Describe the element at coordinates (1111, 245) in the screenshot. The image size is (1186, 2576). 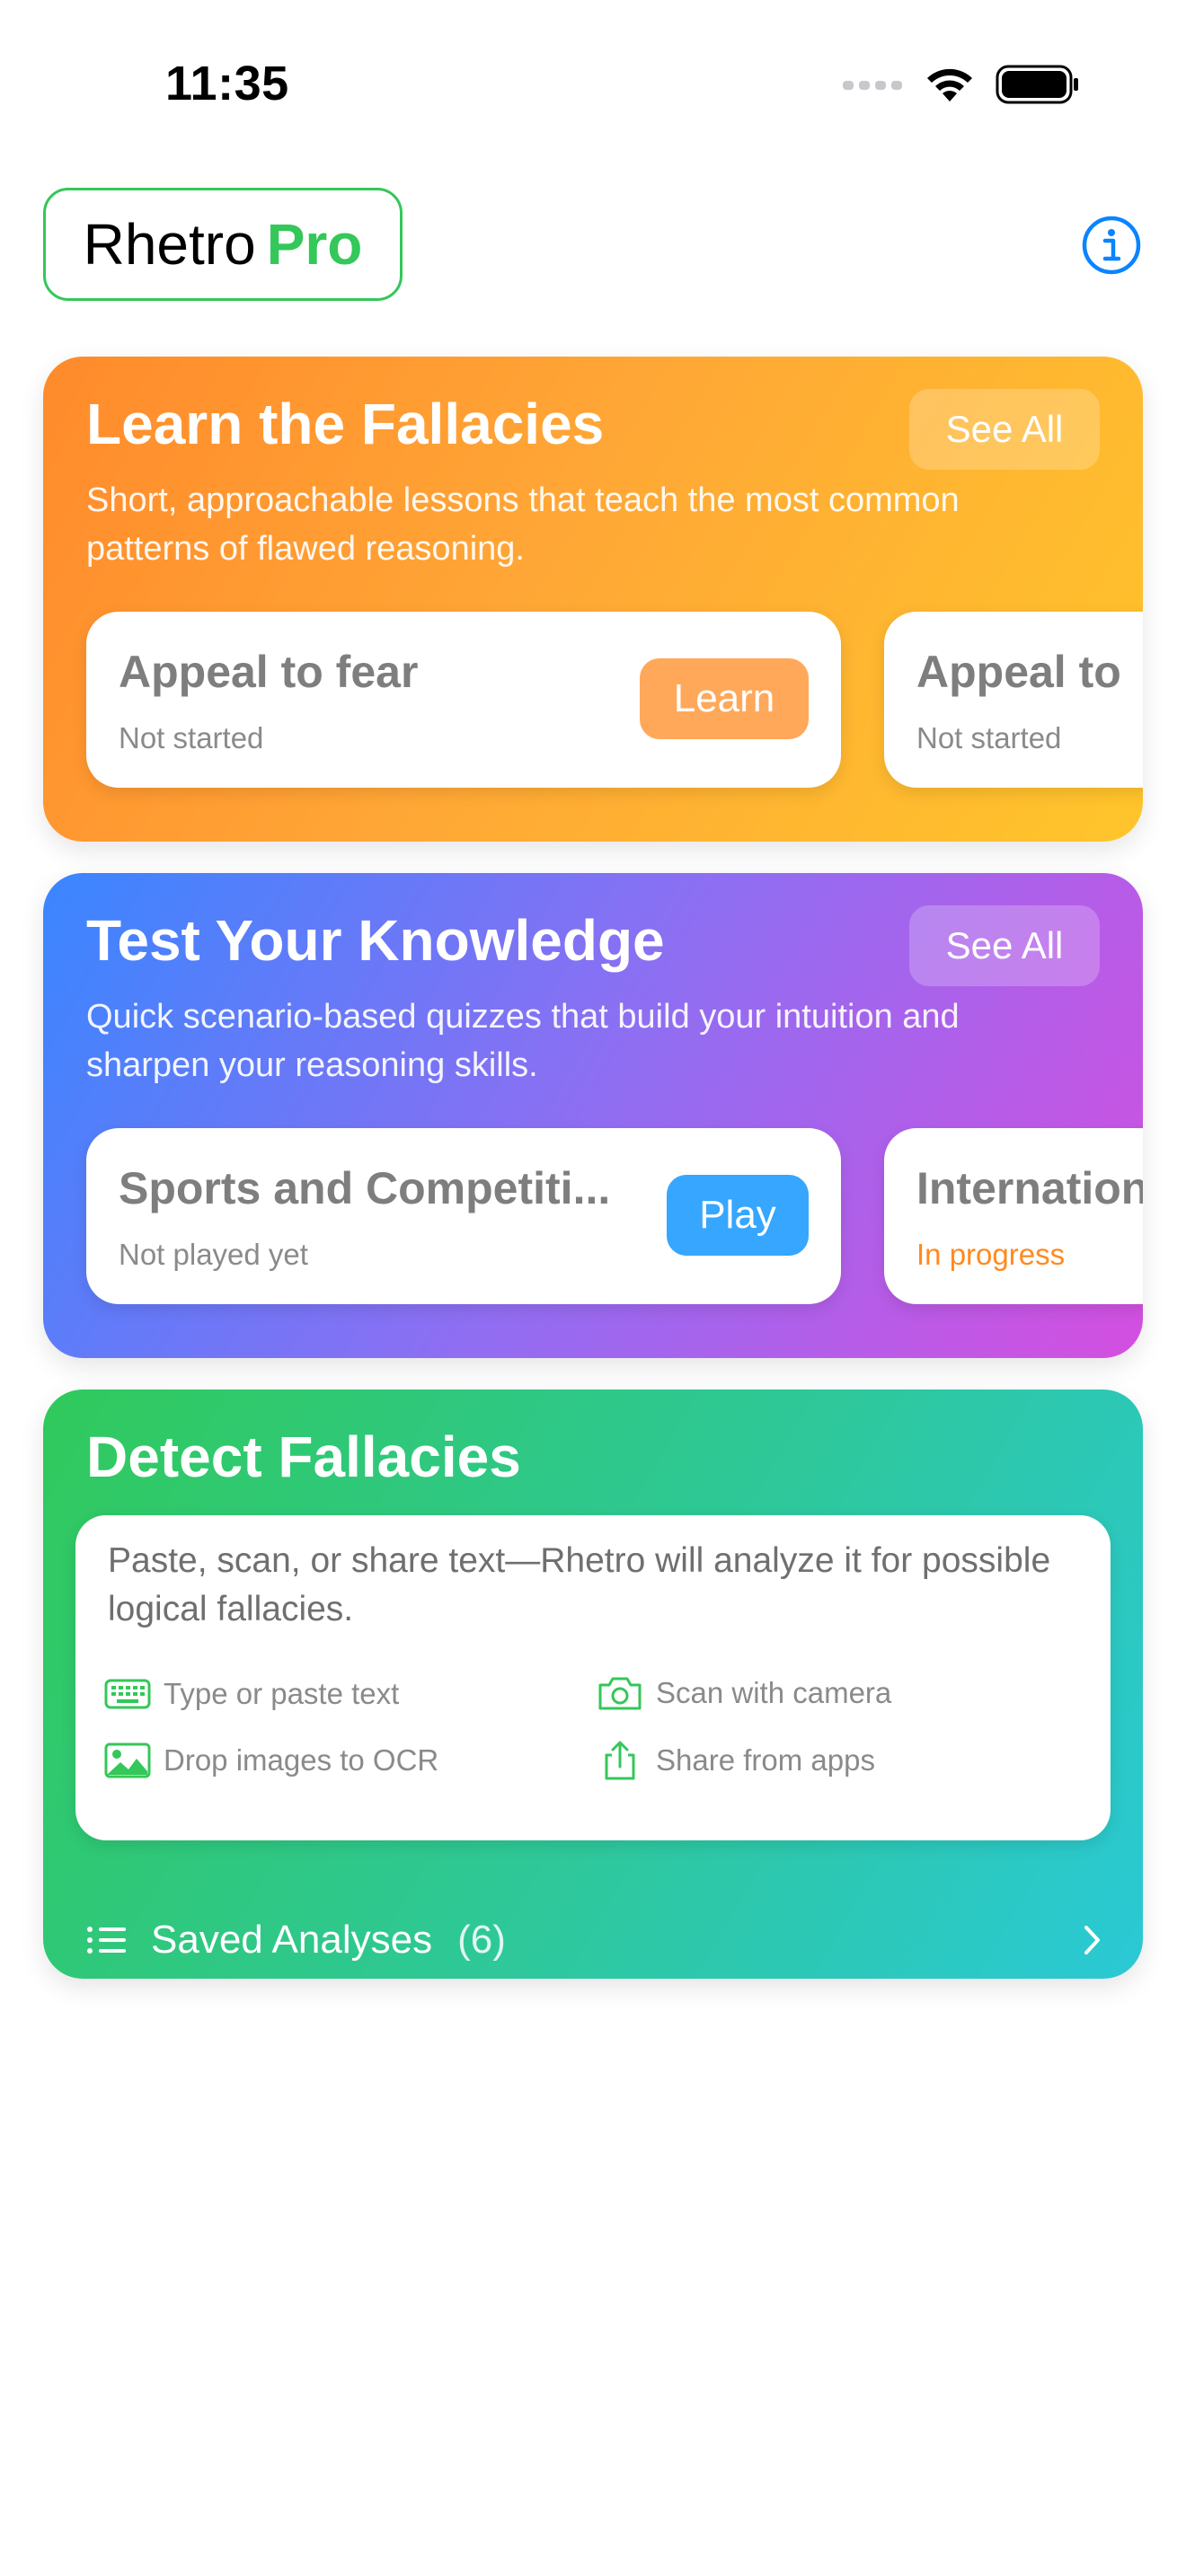
I see `info-icon` at that location.